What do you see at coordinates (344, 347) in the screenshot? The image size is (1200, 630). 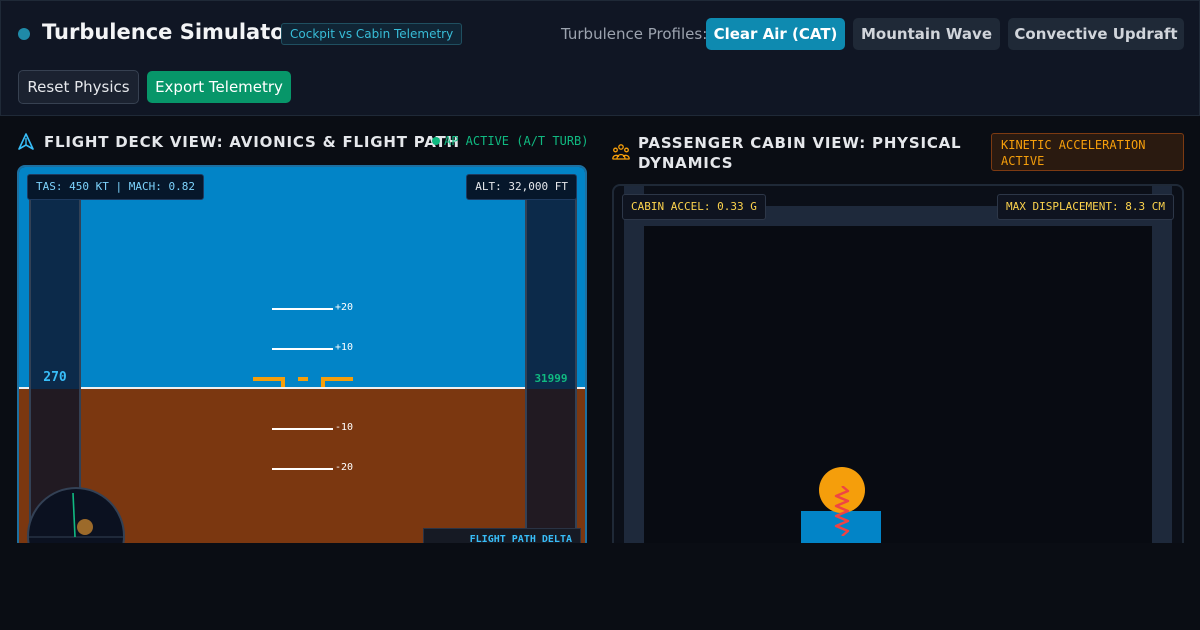 I see `pitch-label-plus-10: +10` at bounding box center [344, 347].